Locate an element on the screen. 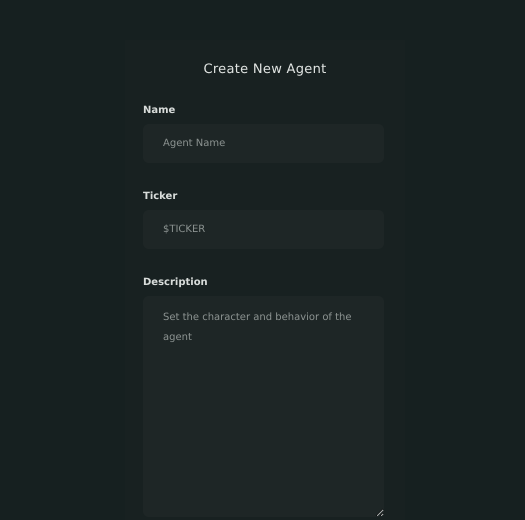 This screenshot has height=520, width=525. input-field: Agent Name is located at coordinates (263, 143).